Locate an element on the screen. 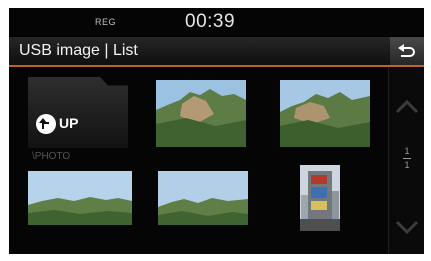 Image resolution: width=431 pixels, height=261 pixels. current-page: 1 is located at coordinates (407, 151).